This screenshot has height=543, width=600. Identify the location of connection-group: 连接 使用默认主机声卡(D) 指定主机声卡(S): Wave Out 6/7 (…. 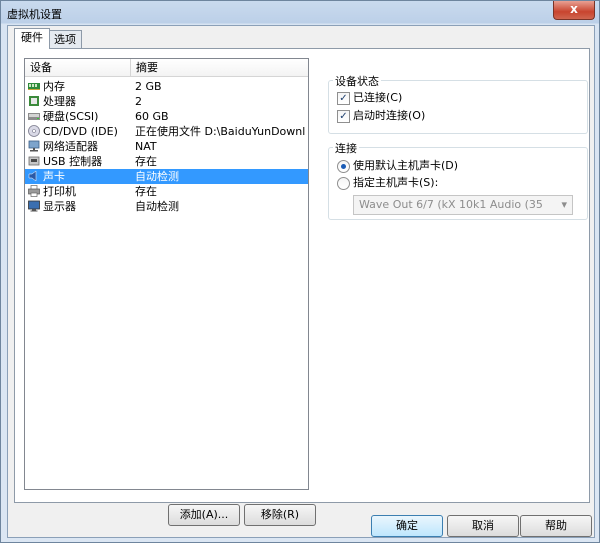
(458, 180).